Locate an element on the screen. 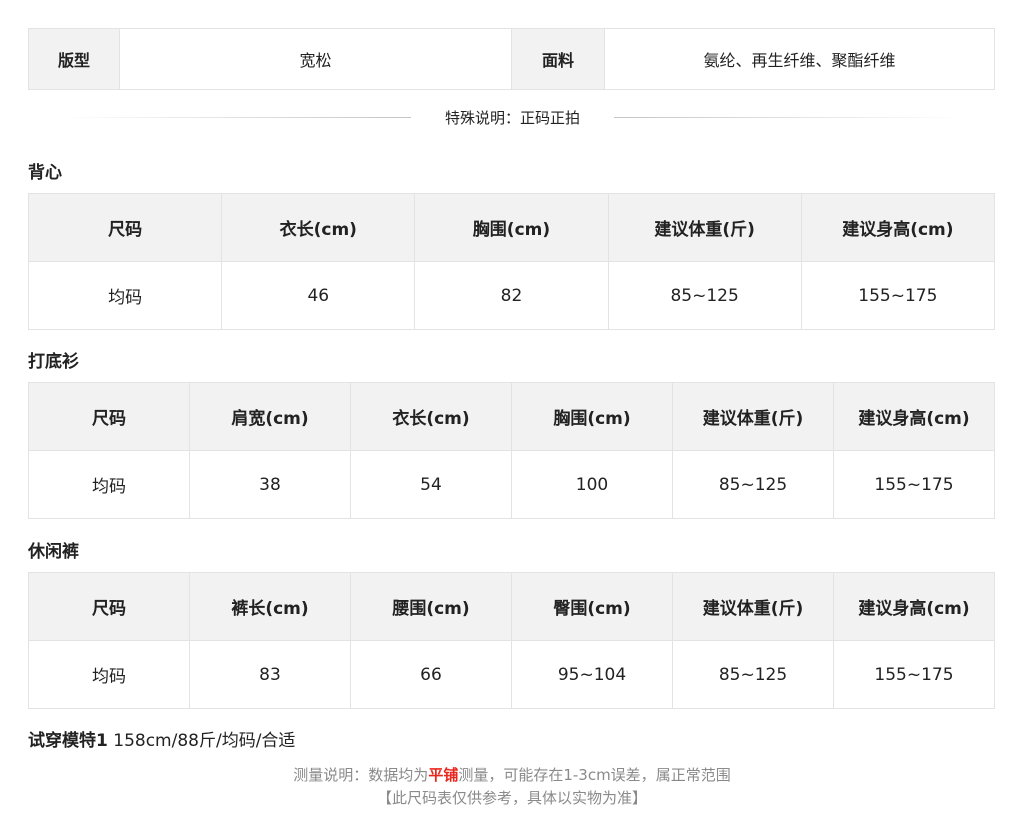  reference-disclaimer: 【此尺码表仅供参考，具体以实物为准】 is located at coordinates (511, 798).